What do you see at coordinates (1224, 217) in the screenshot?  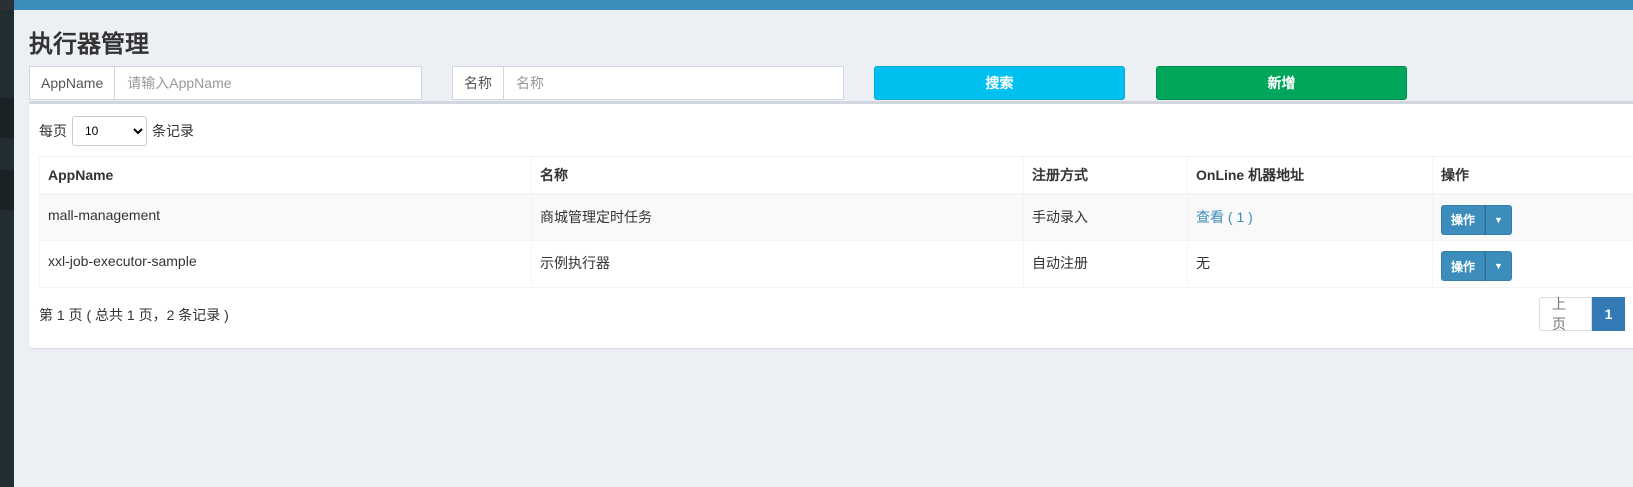 I see `view-online-link: 查看 ( 1 )` at bounding box center [1224, 217].